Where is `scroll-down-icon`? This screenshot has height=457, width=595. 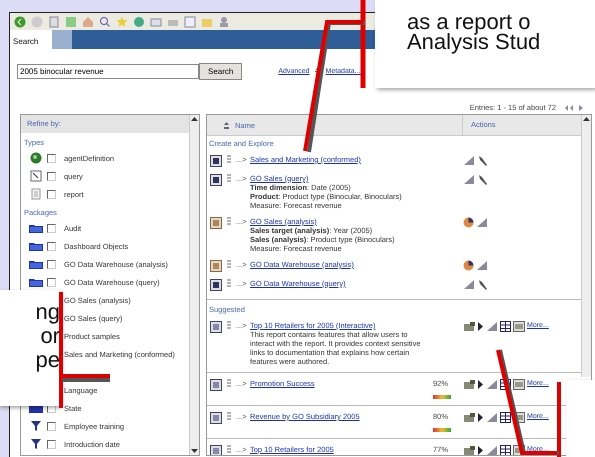
scroll-down-icon is located at coordinates (194, 451).